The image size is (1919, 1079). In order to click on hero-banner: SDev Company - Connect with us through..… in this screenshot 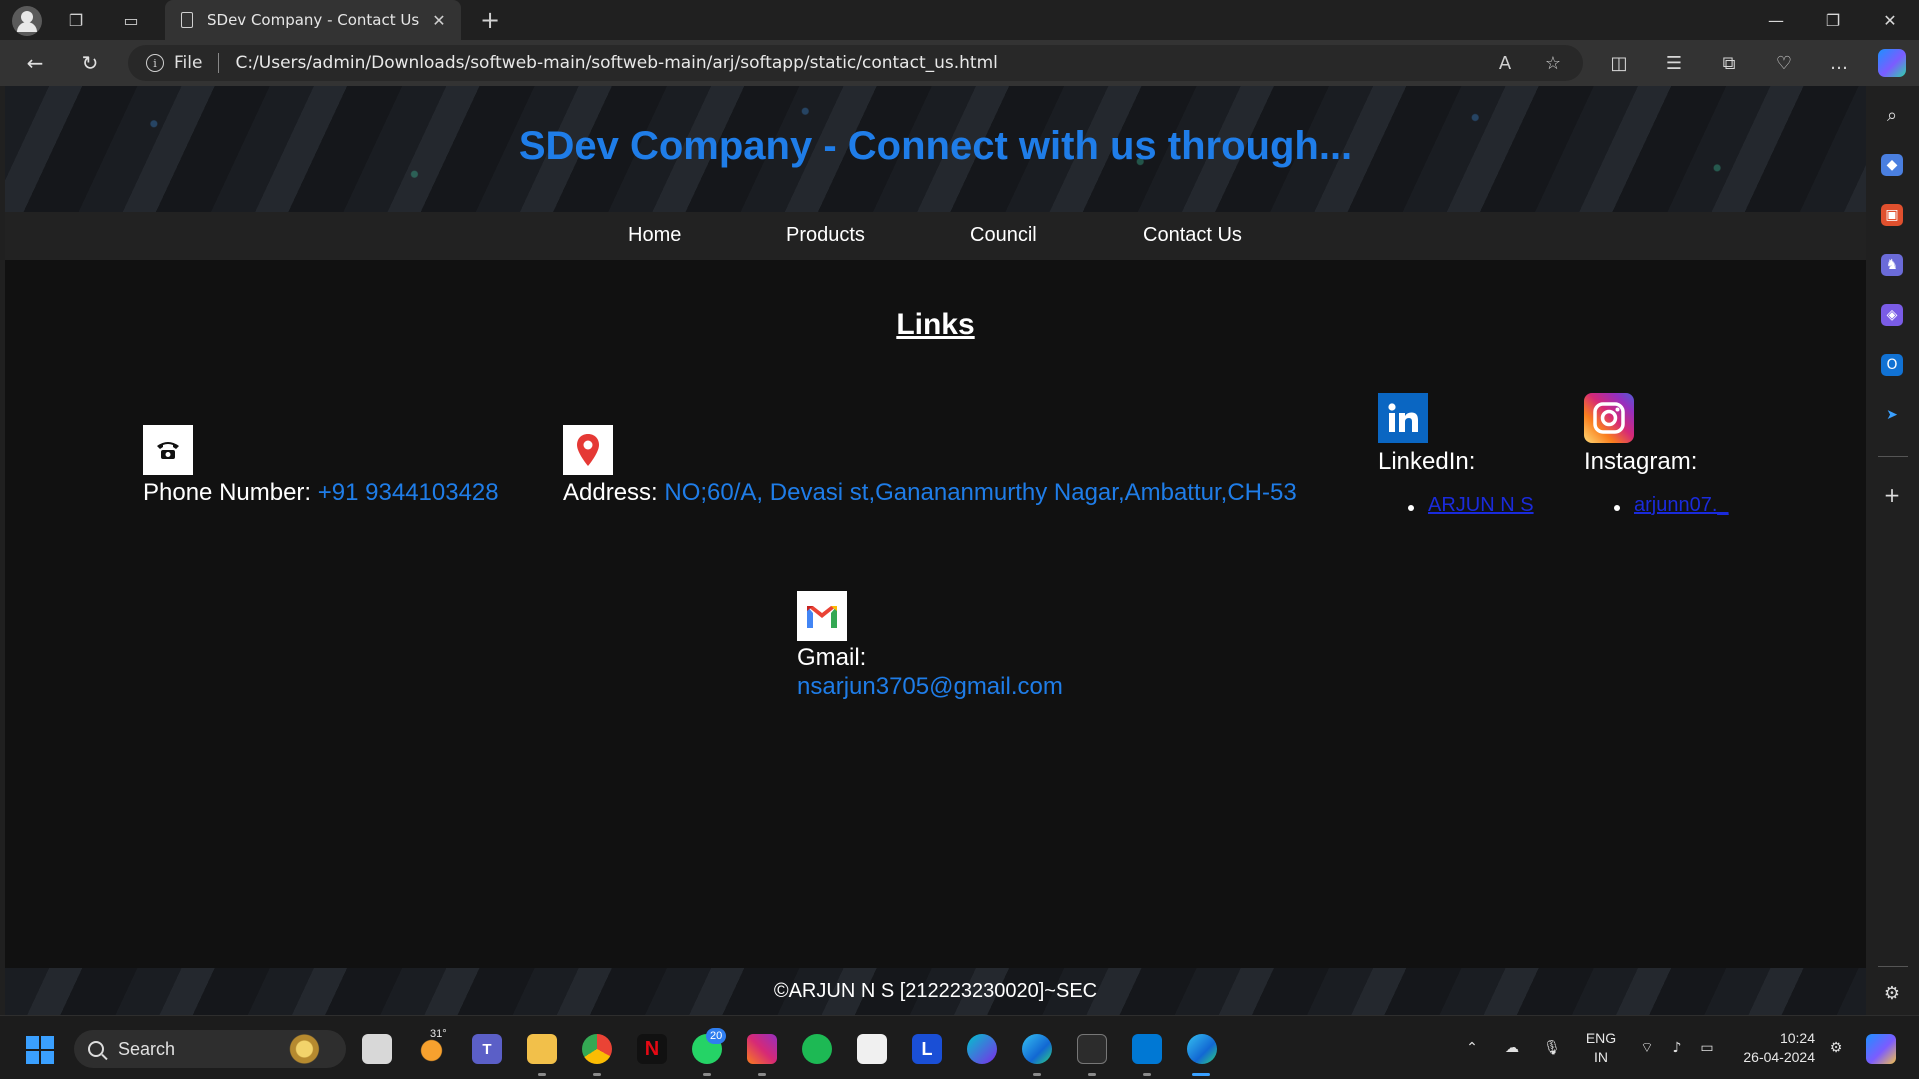, I will do `click(935, 149)`.